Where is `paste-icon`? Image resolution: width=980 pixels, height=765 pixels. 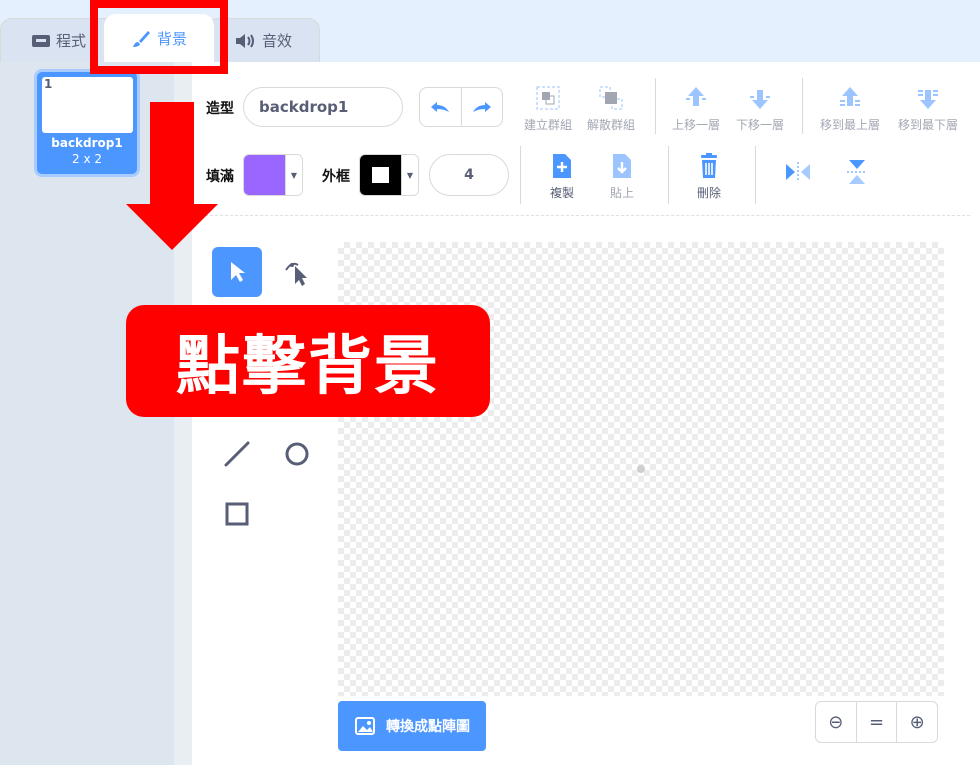
paste-icon is located at coordinates (622, 166).